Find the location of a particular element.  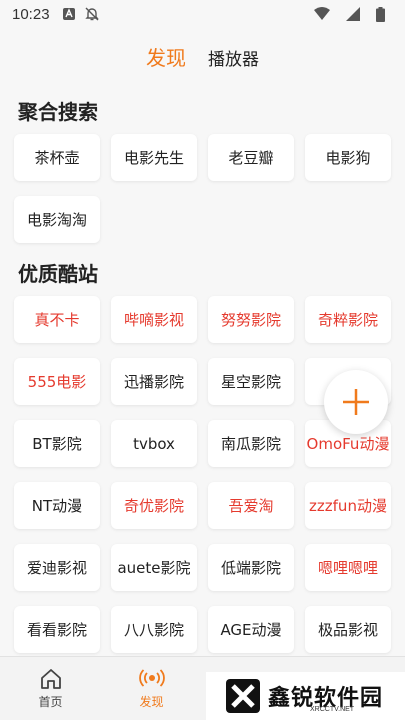

aggregate-search-grid: 茶杯壶 电影先生 老豆瓣 电影狗电影淘淘 is located at coordinates (203, 188).